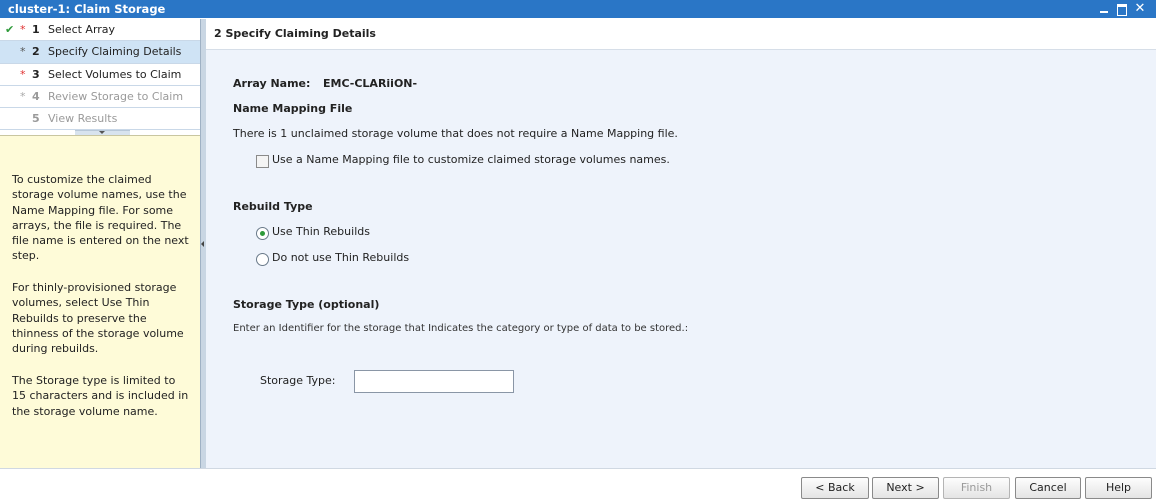 The width and height of the screenshot is (1156, 504). Describe the element at coordinates (905, 488) in the screenshot. I see `next-button: Next >` at that location.